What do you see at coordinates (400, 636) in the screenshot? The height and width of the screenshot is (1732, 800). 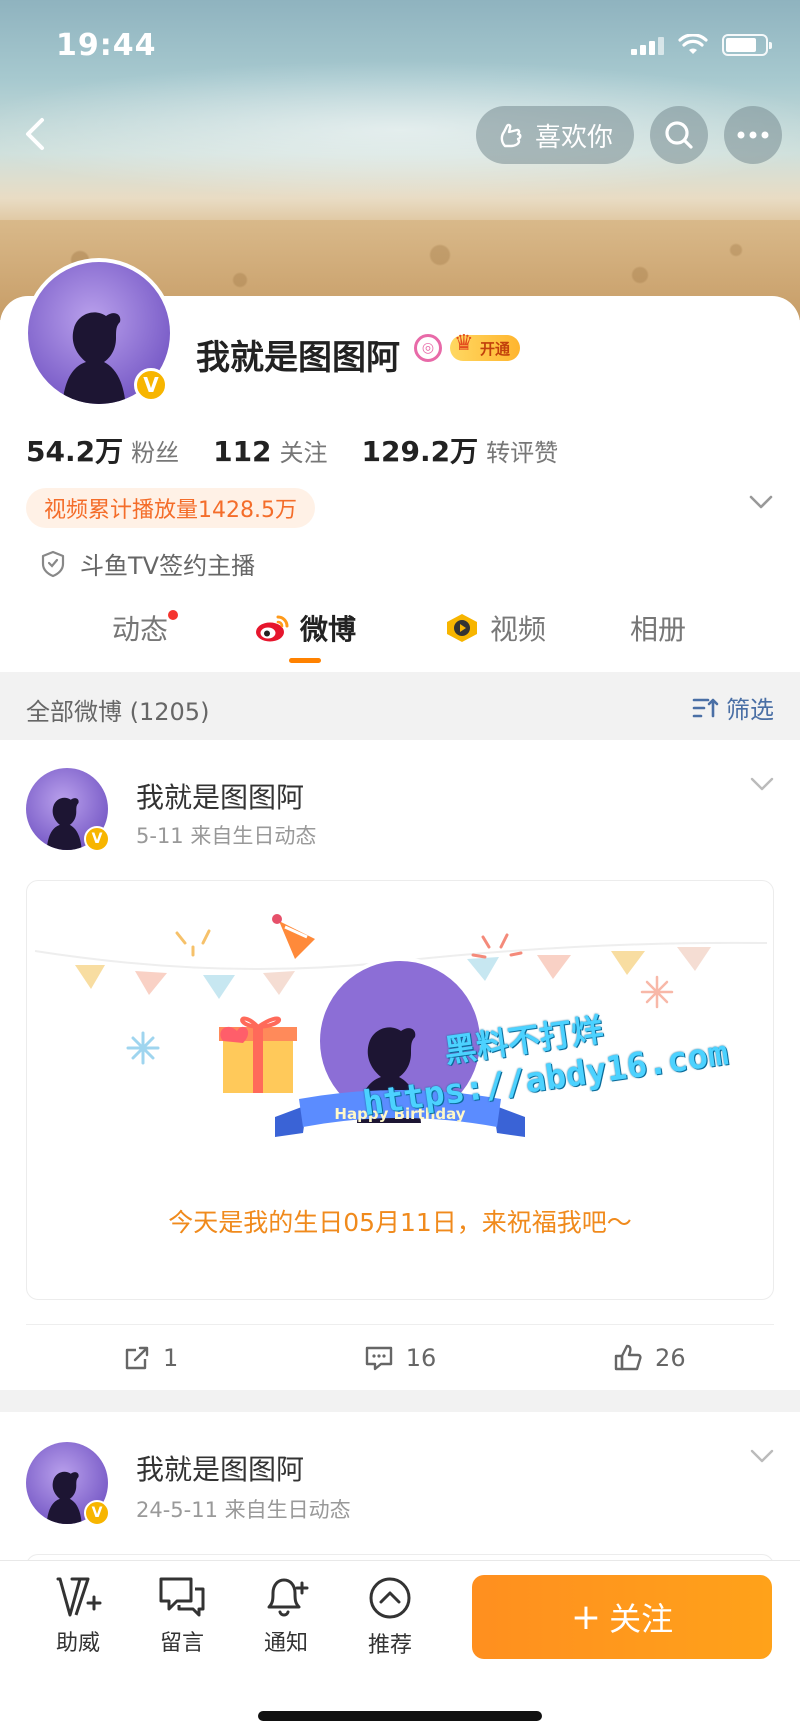 I see `profile-tabs: 动态 微博 视频 相册` at bounding box center [400, 636].